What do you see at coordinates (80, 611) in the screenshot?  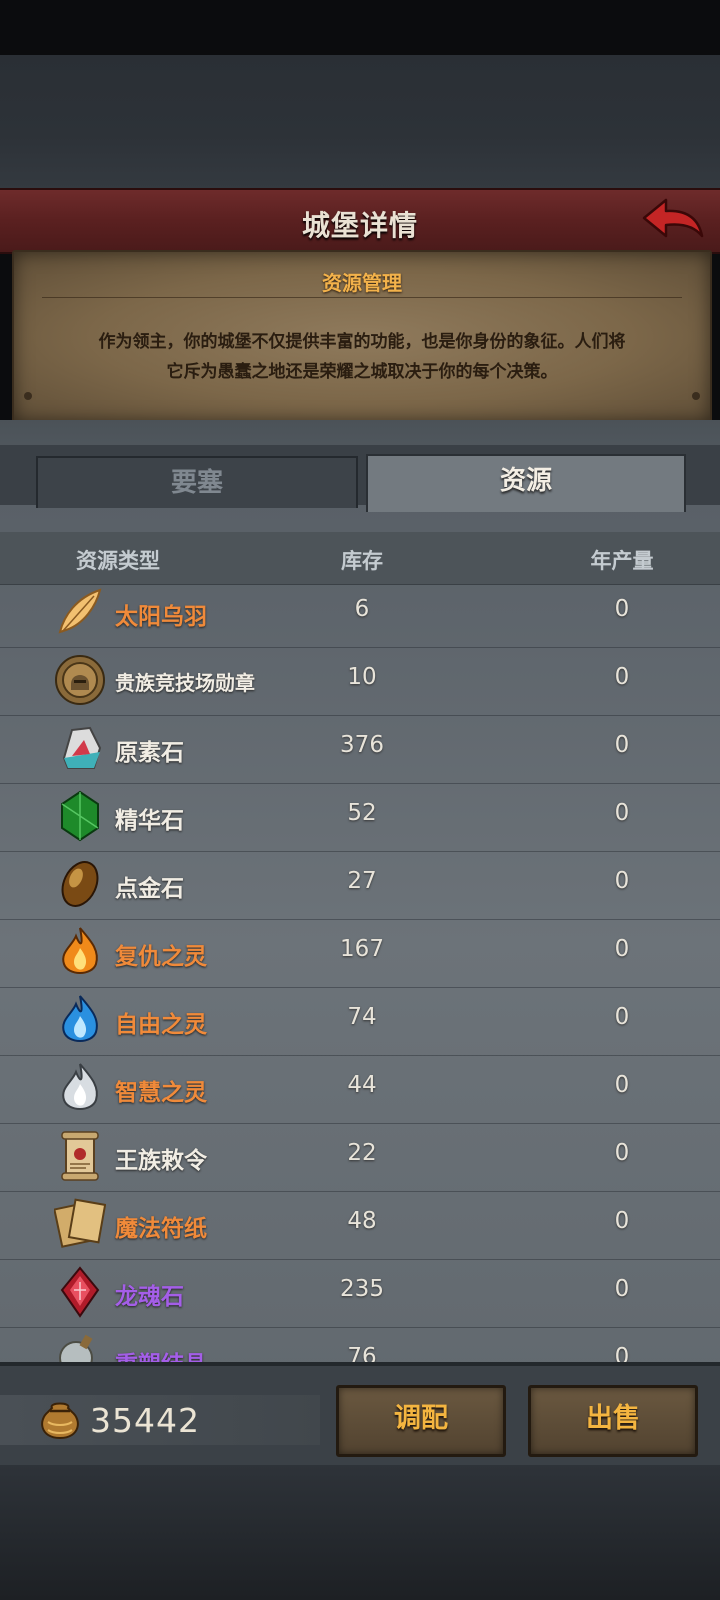 I see `feather-icon` at bounding box center [80, 611].